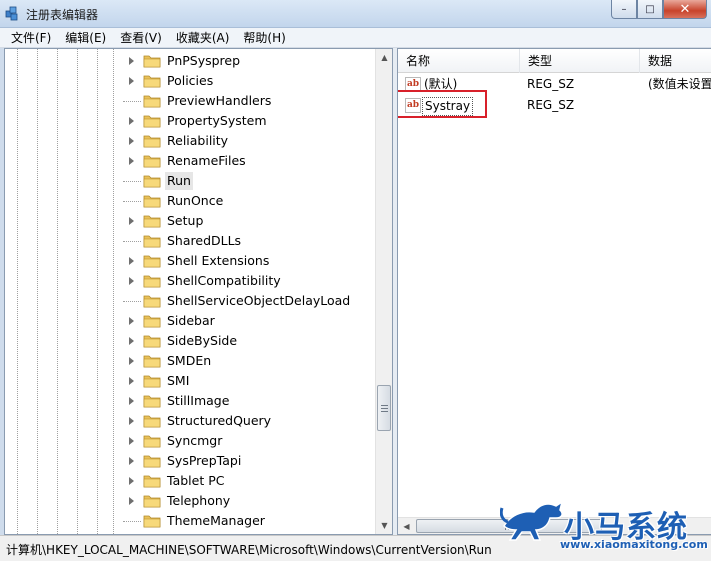 Image resolution: width=711 pixels, height=561 pixels. I want to click on tree-node: Setup, so click(191, 221).